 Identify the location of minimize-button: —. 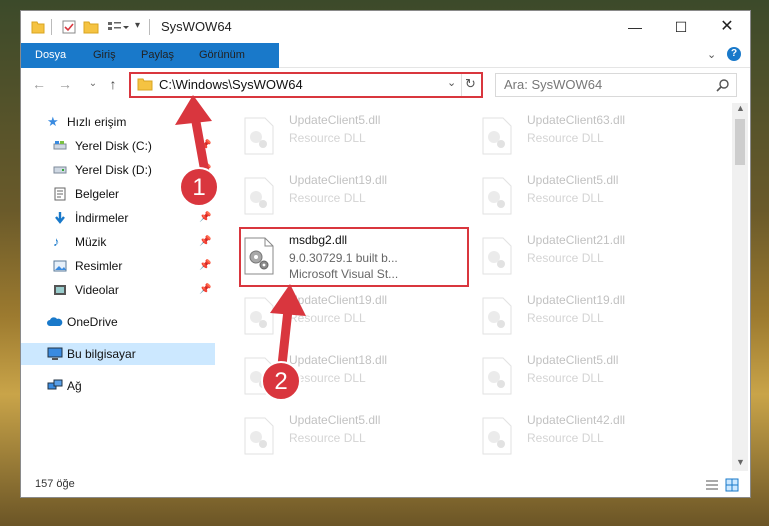
(635, 27).